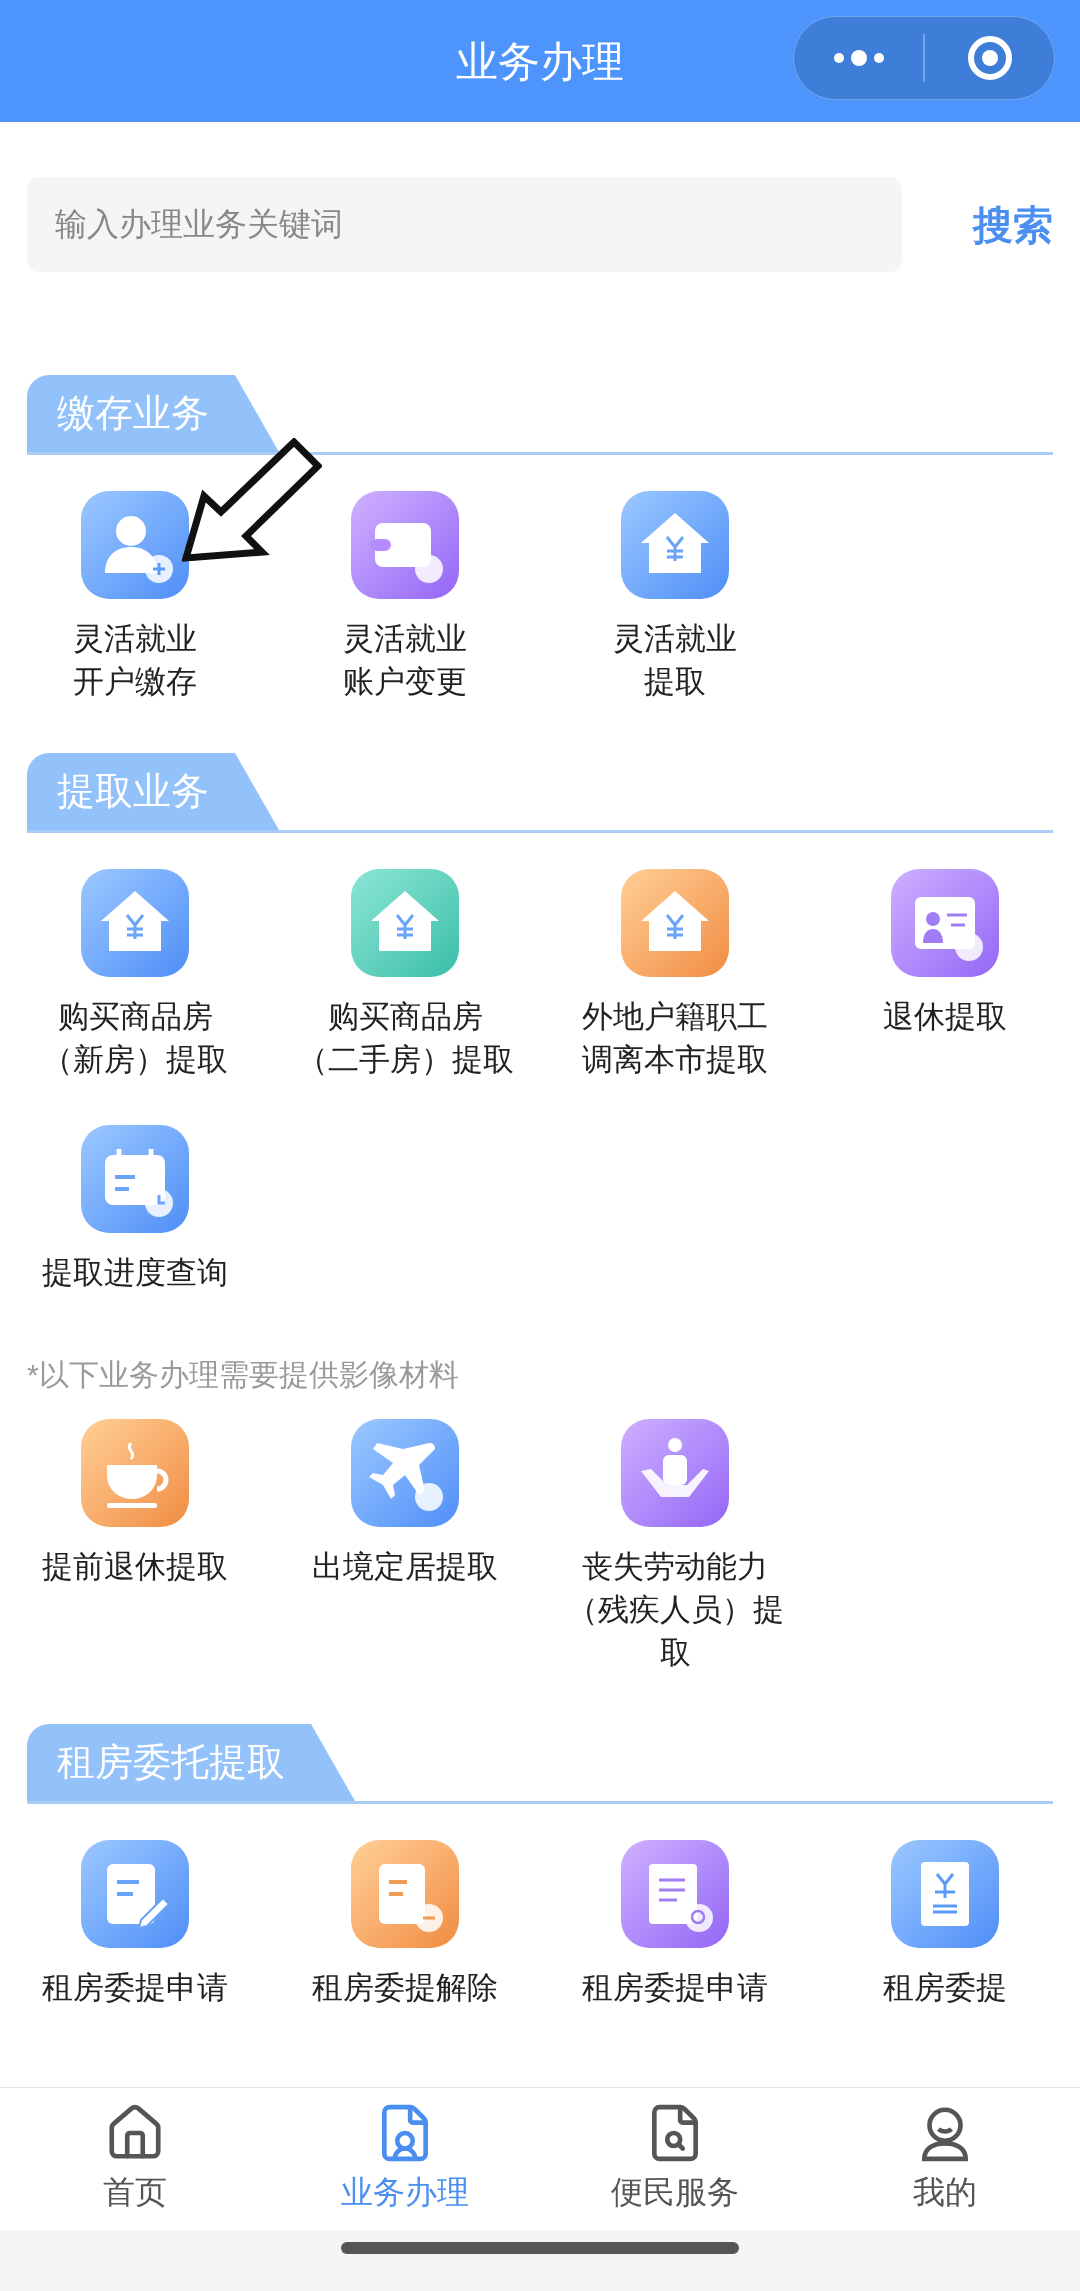  I want to click on service-item: 购买商品房 （新房）提取, so click(135, 975).